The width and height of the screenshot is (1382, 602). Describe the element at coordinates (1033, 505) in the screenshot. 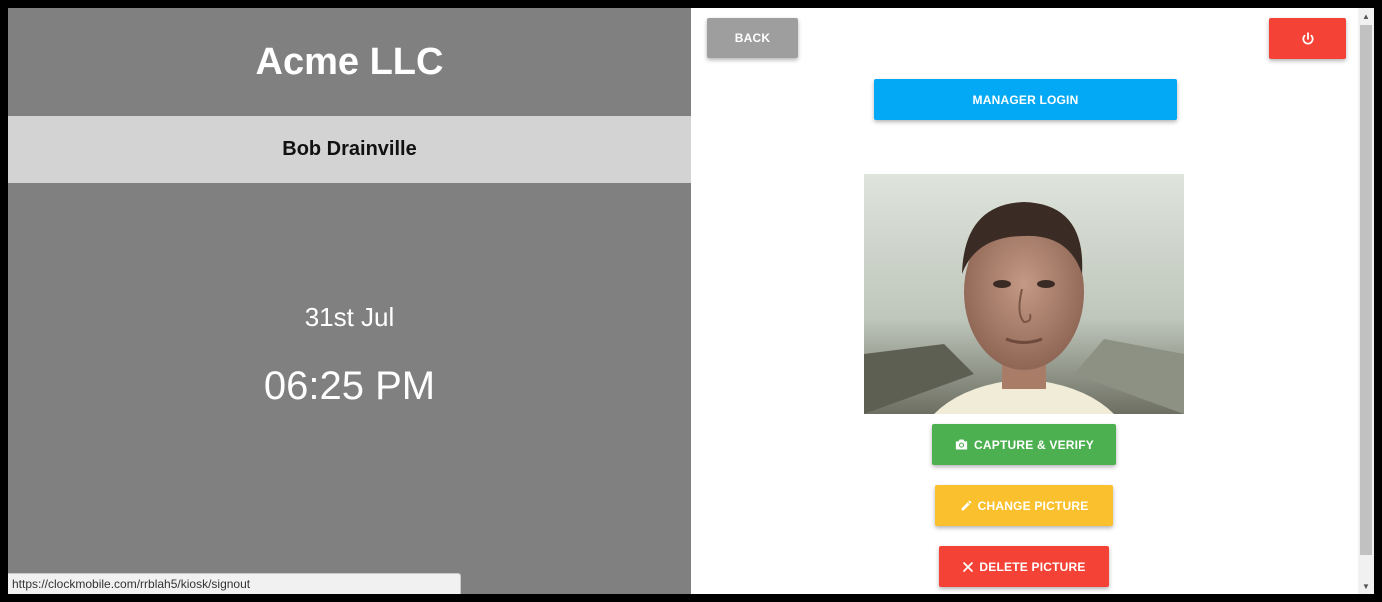

I see `change-picture-label: CHANGE PICTURE` at that location.